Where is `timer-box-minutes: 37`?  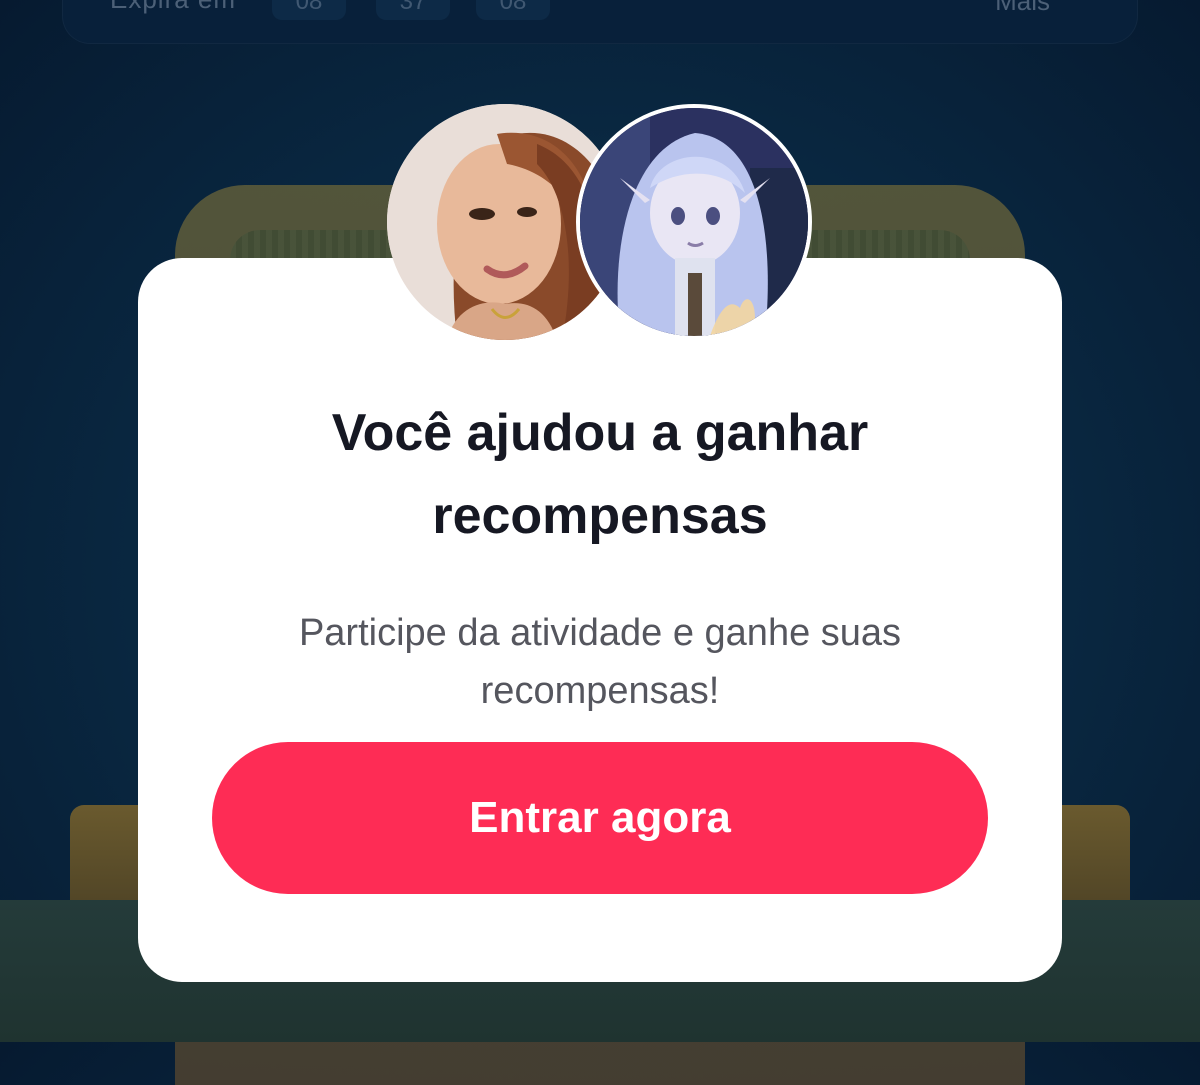
timer-box-minutes: 37 is located at coordinates (413, 10).